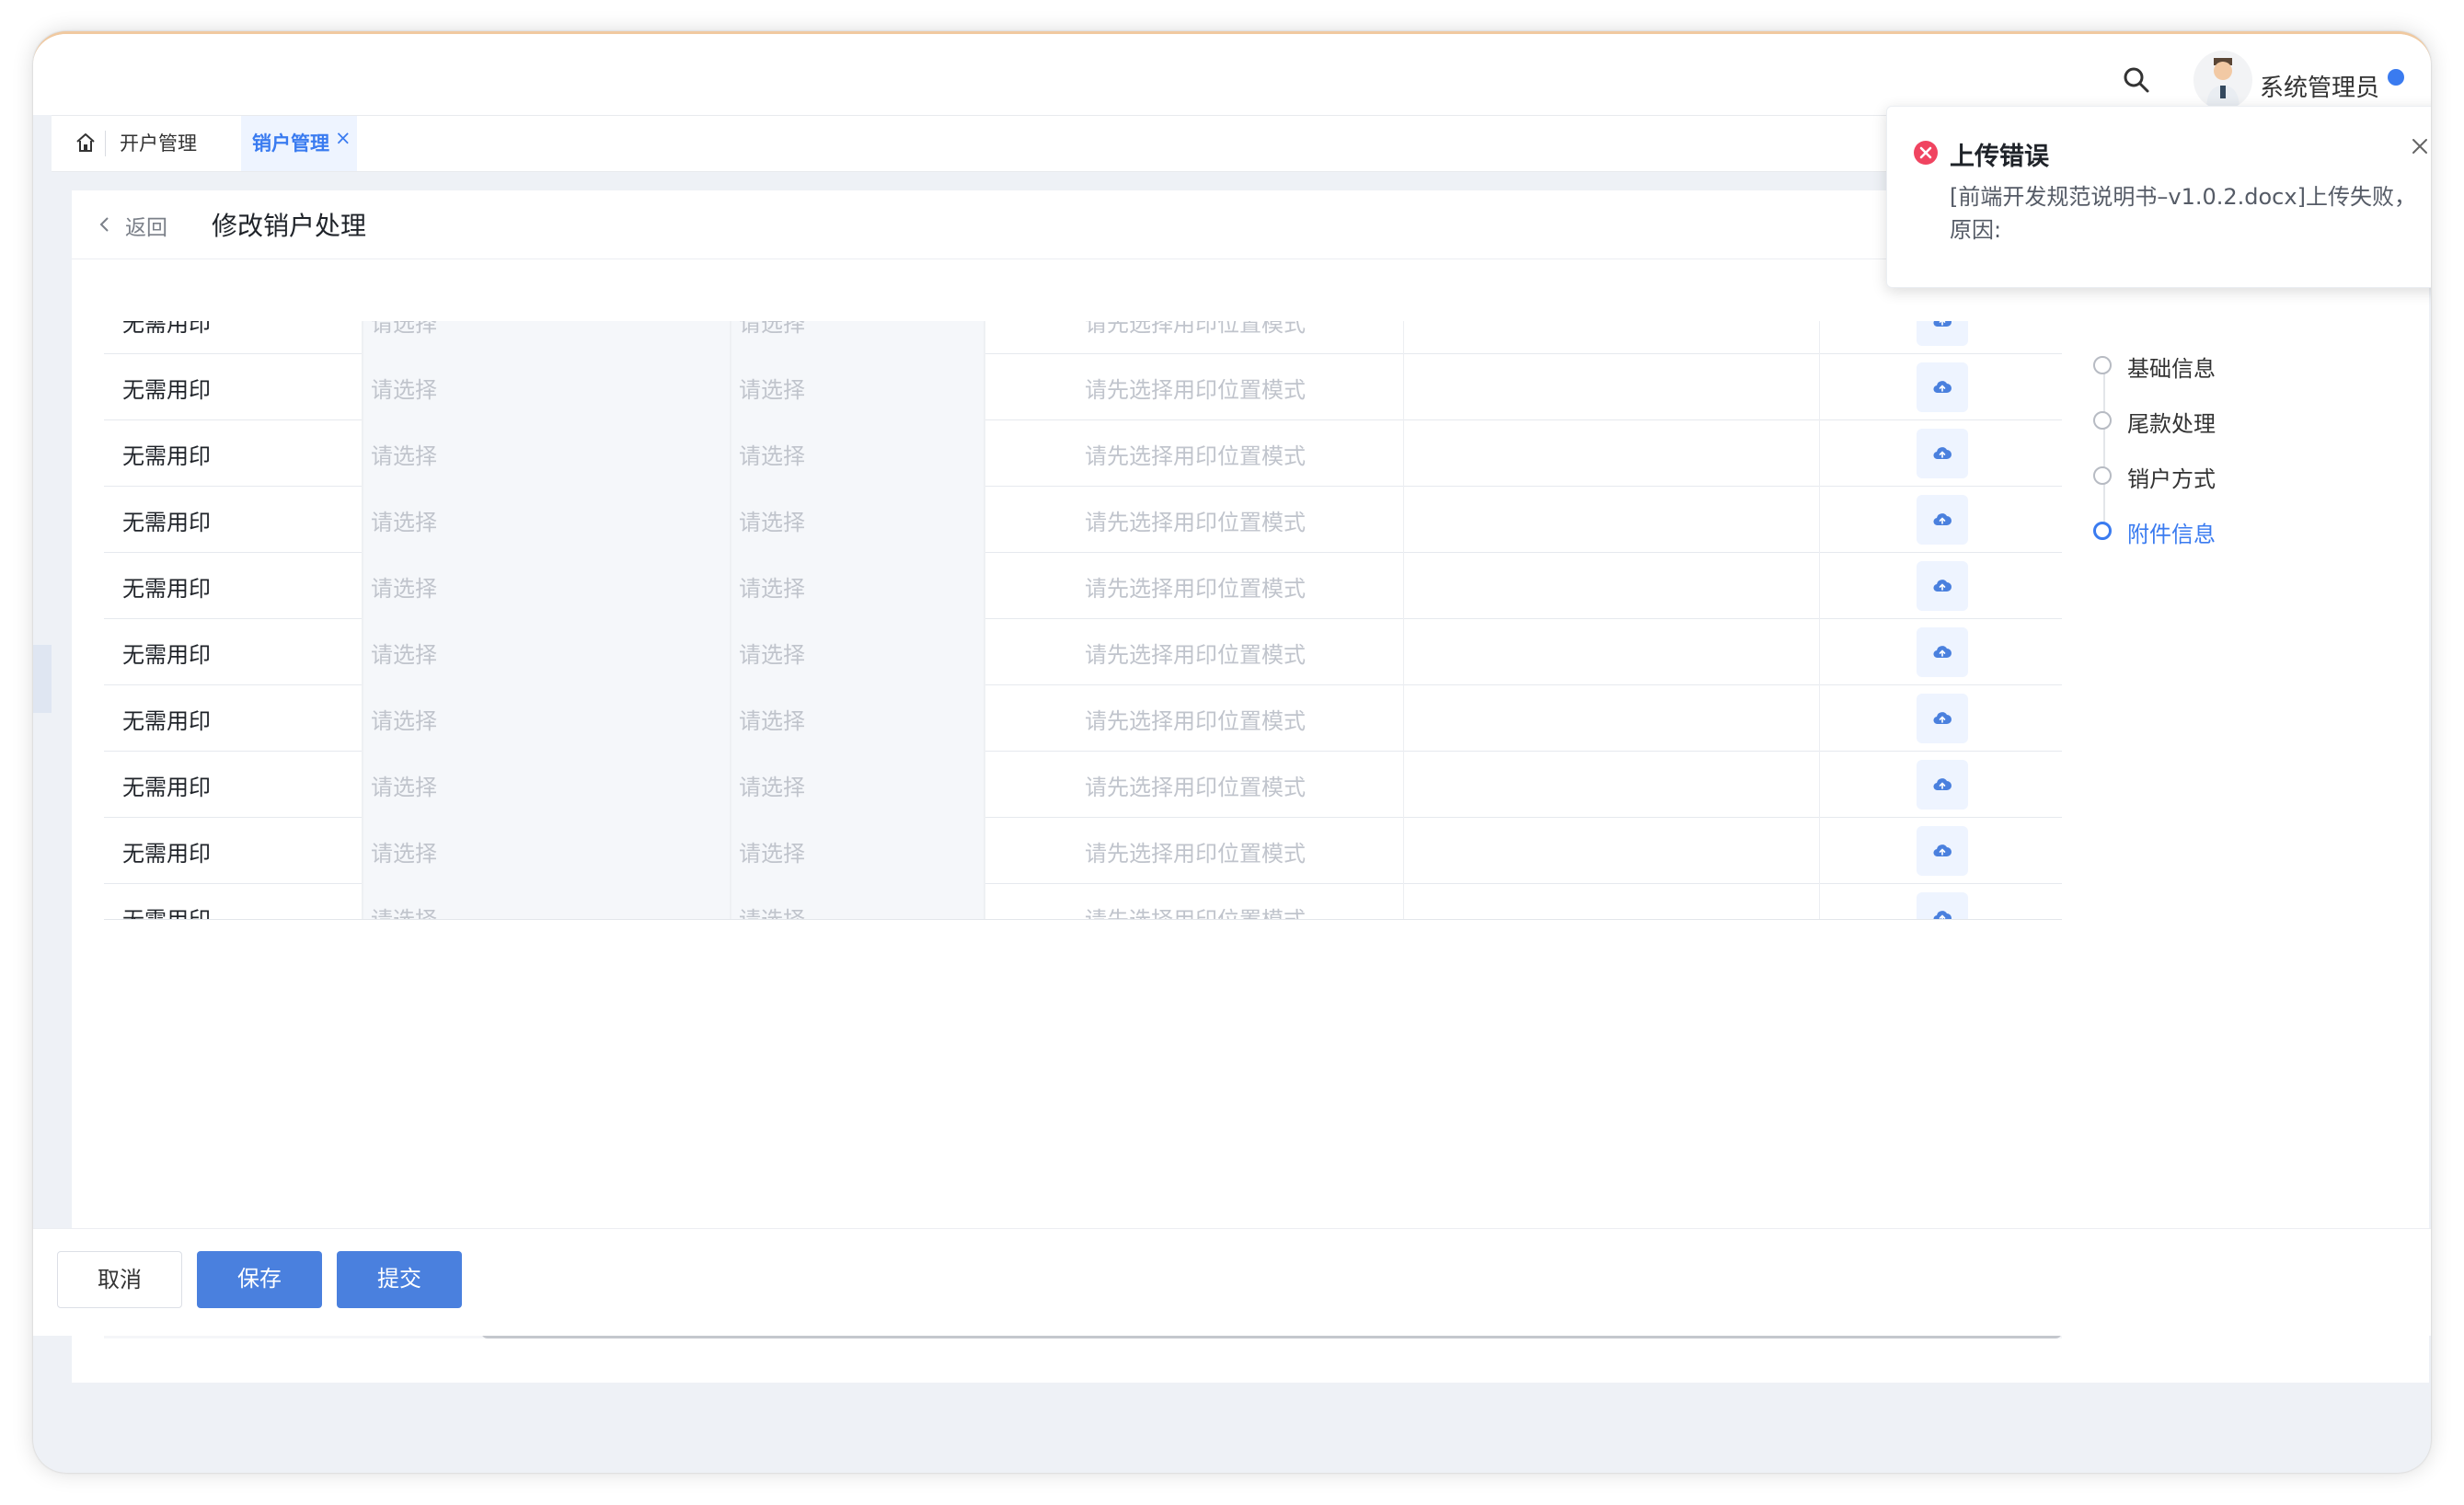 The height and width of the screenshot is (1505, 2464). I want to click on search-icon, so click(2136, 80).